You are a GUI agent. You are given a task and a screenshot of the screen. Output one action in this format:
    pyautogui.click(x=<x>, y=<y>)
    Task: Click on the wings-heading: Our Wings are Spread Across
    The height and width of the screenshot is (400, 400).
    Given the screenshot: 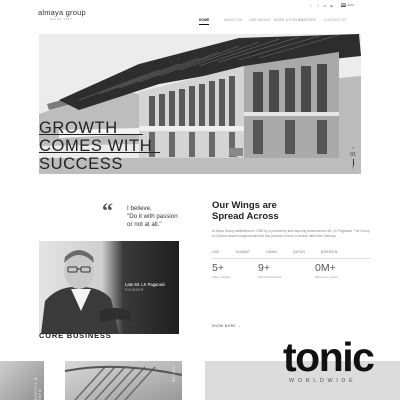 What is the action you would take?
    pyautogui.click(x=272, y=211)
    